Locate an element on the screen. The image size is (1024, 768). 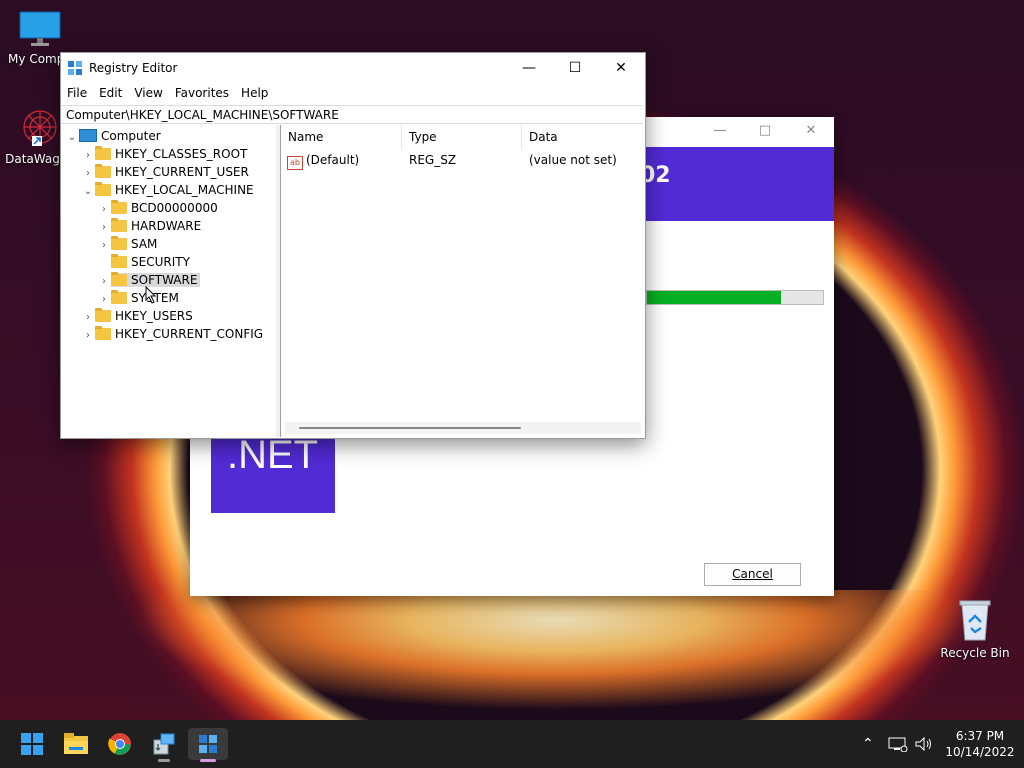
value-data: (value not set) is located at coordinates (573, 160).